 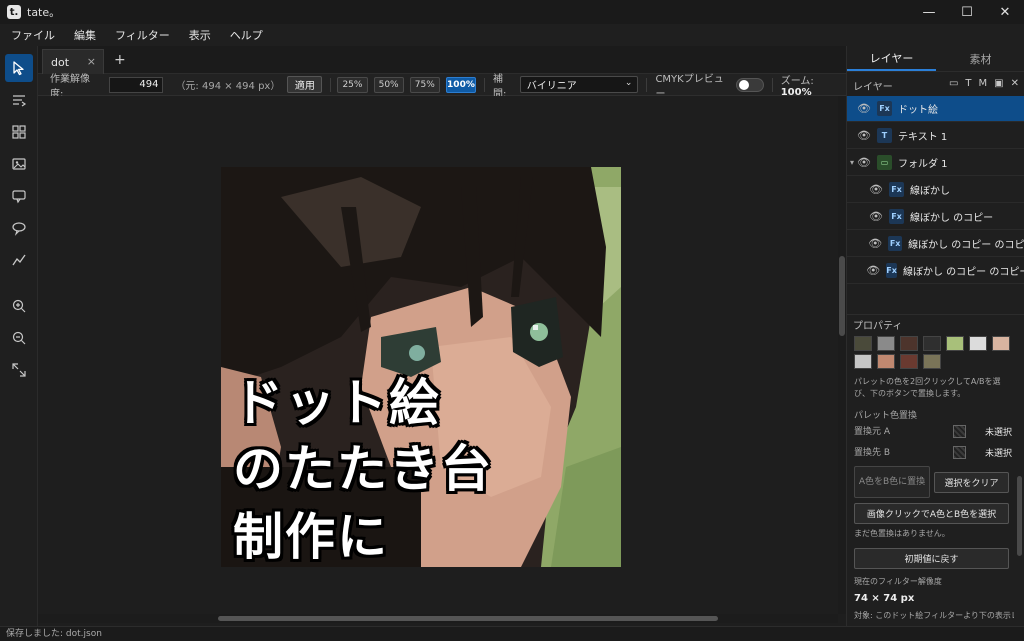 What do you see at coordinates (512, 35) in the screenshot?
I see `menu-bar: ファイル 編集 フィルター 表示 ヘルプ` at bounding box center [512, 35].